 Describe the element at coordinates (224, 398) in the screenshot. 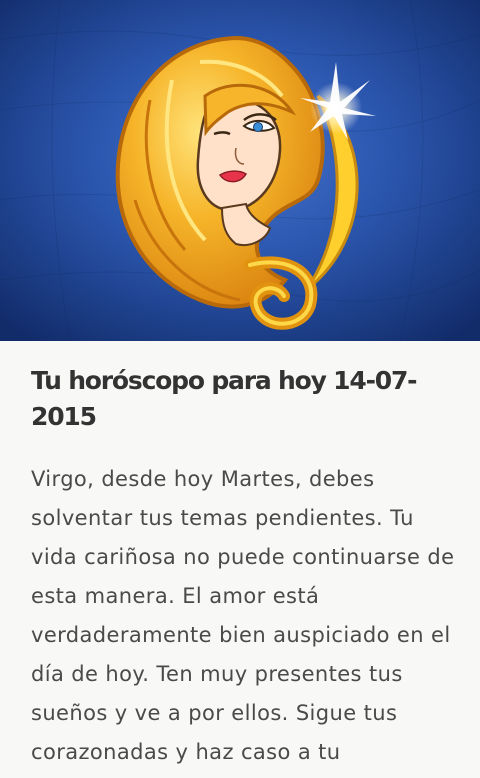

I see `article-title: Tu horóscopo para hoy 14-07-2015` at that location.